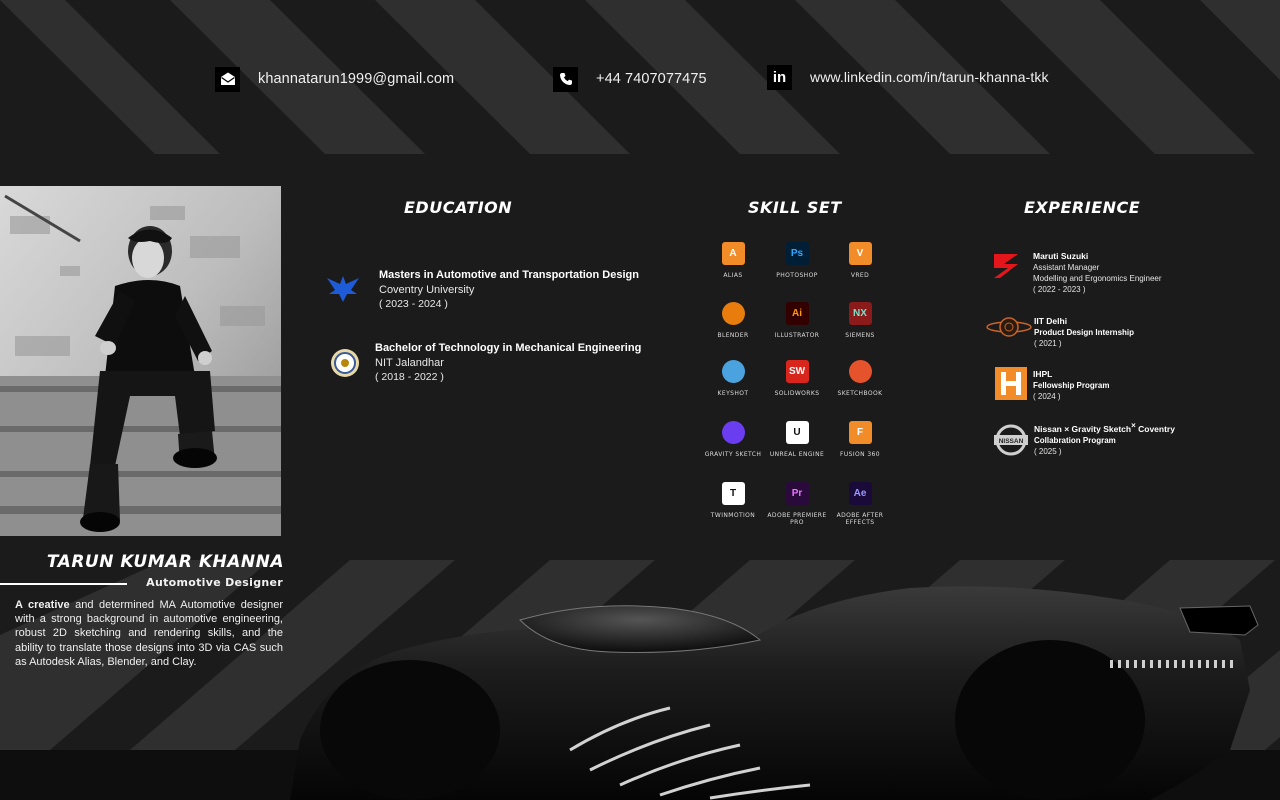 The width and height of the screenshot is (1280, 800). I want to click on vred-icon: V, so click(860, 253).